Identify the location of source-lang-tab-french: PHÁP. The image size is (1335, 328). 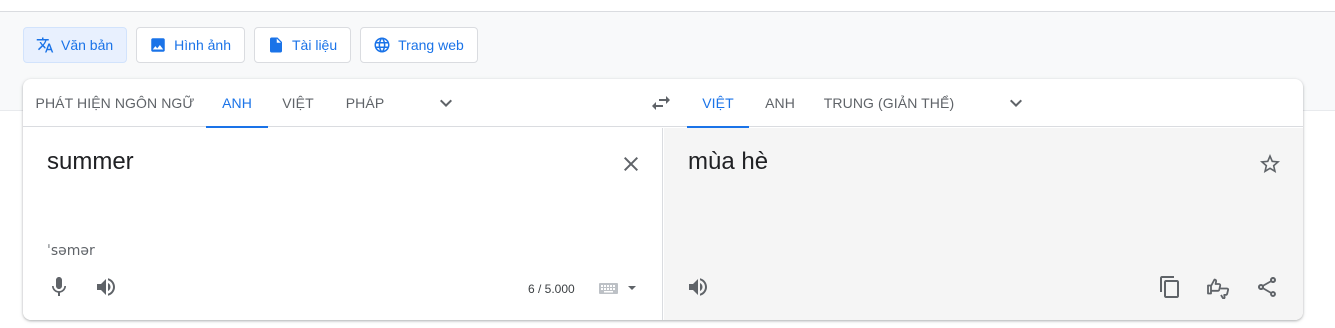
(365, 103).